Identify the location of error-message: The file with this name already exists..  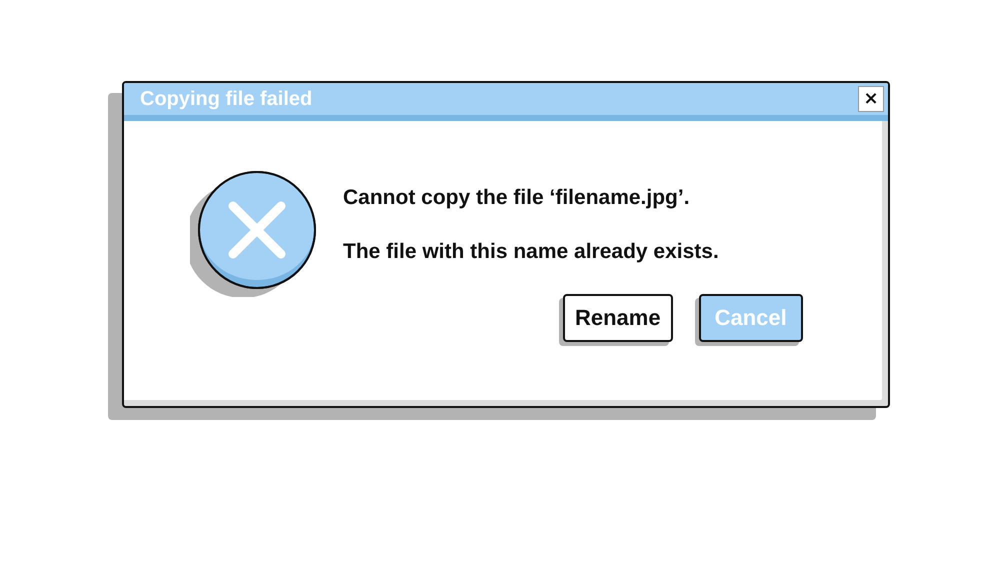
(531, 252).